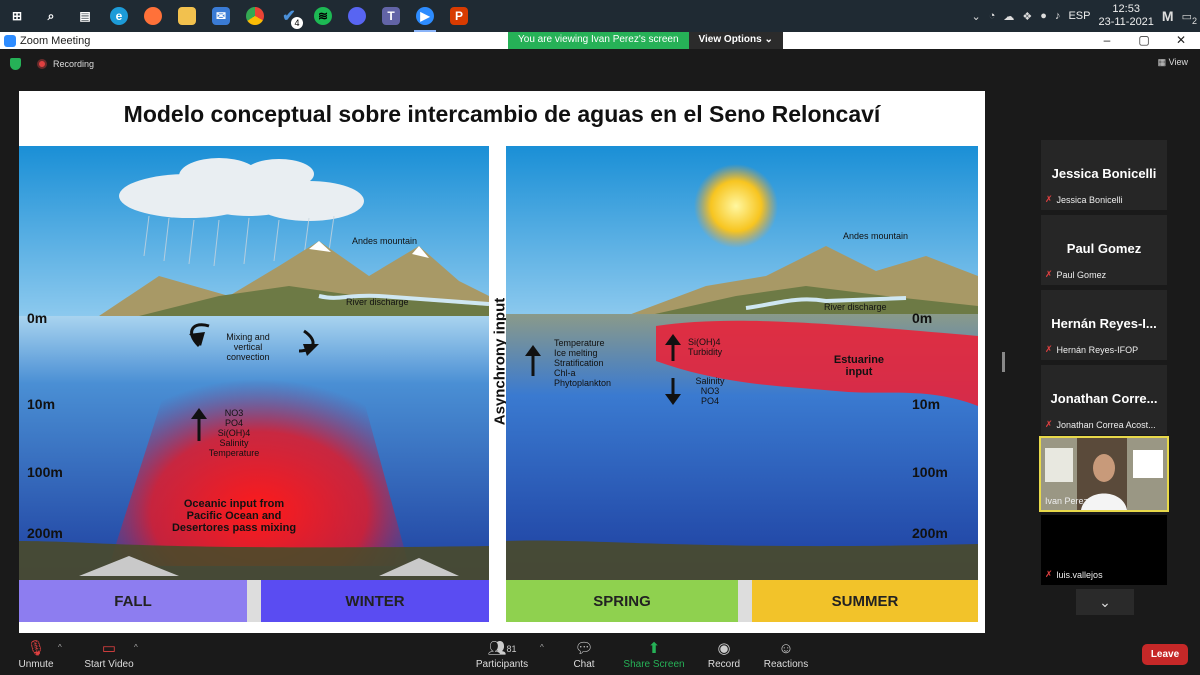  Describe the element at coordinates (1181, 40) in the screenshot. I see `close-button: ✕` at that location.